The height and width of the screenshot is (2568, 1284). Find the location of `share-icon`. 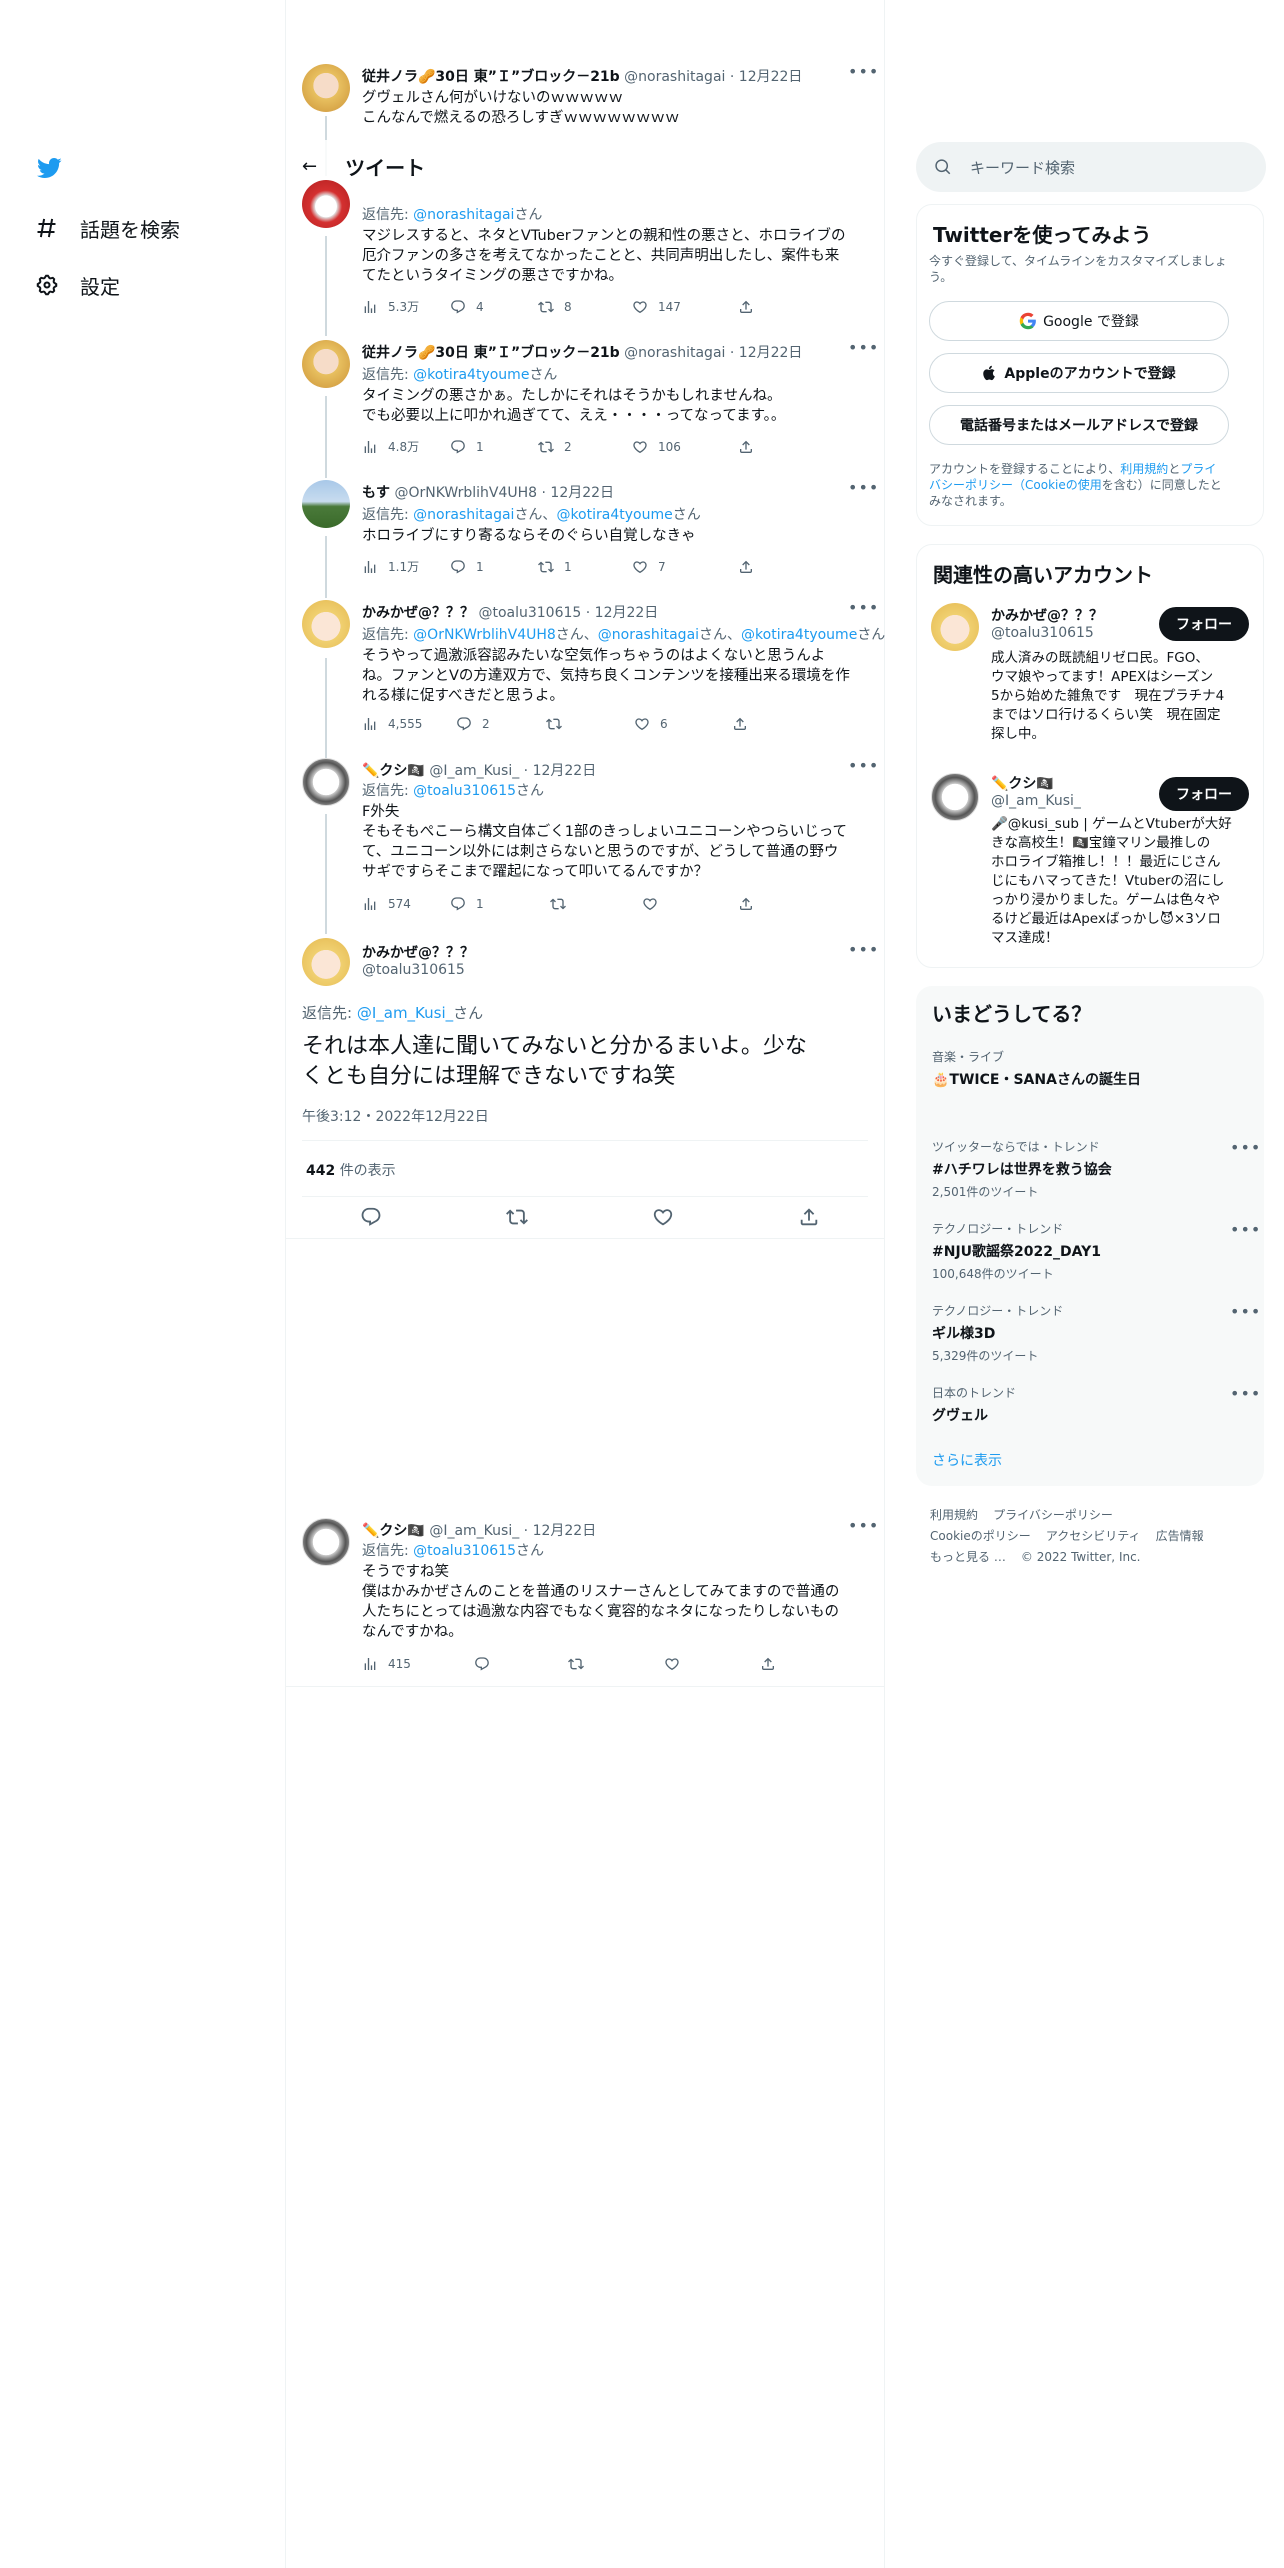

share-icon is located at coordinates (809, 1217).